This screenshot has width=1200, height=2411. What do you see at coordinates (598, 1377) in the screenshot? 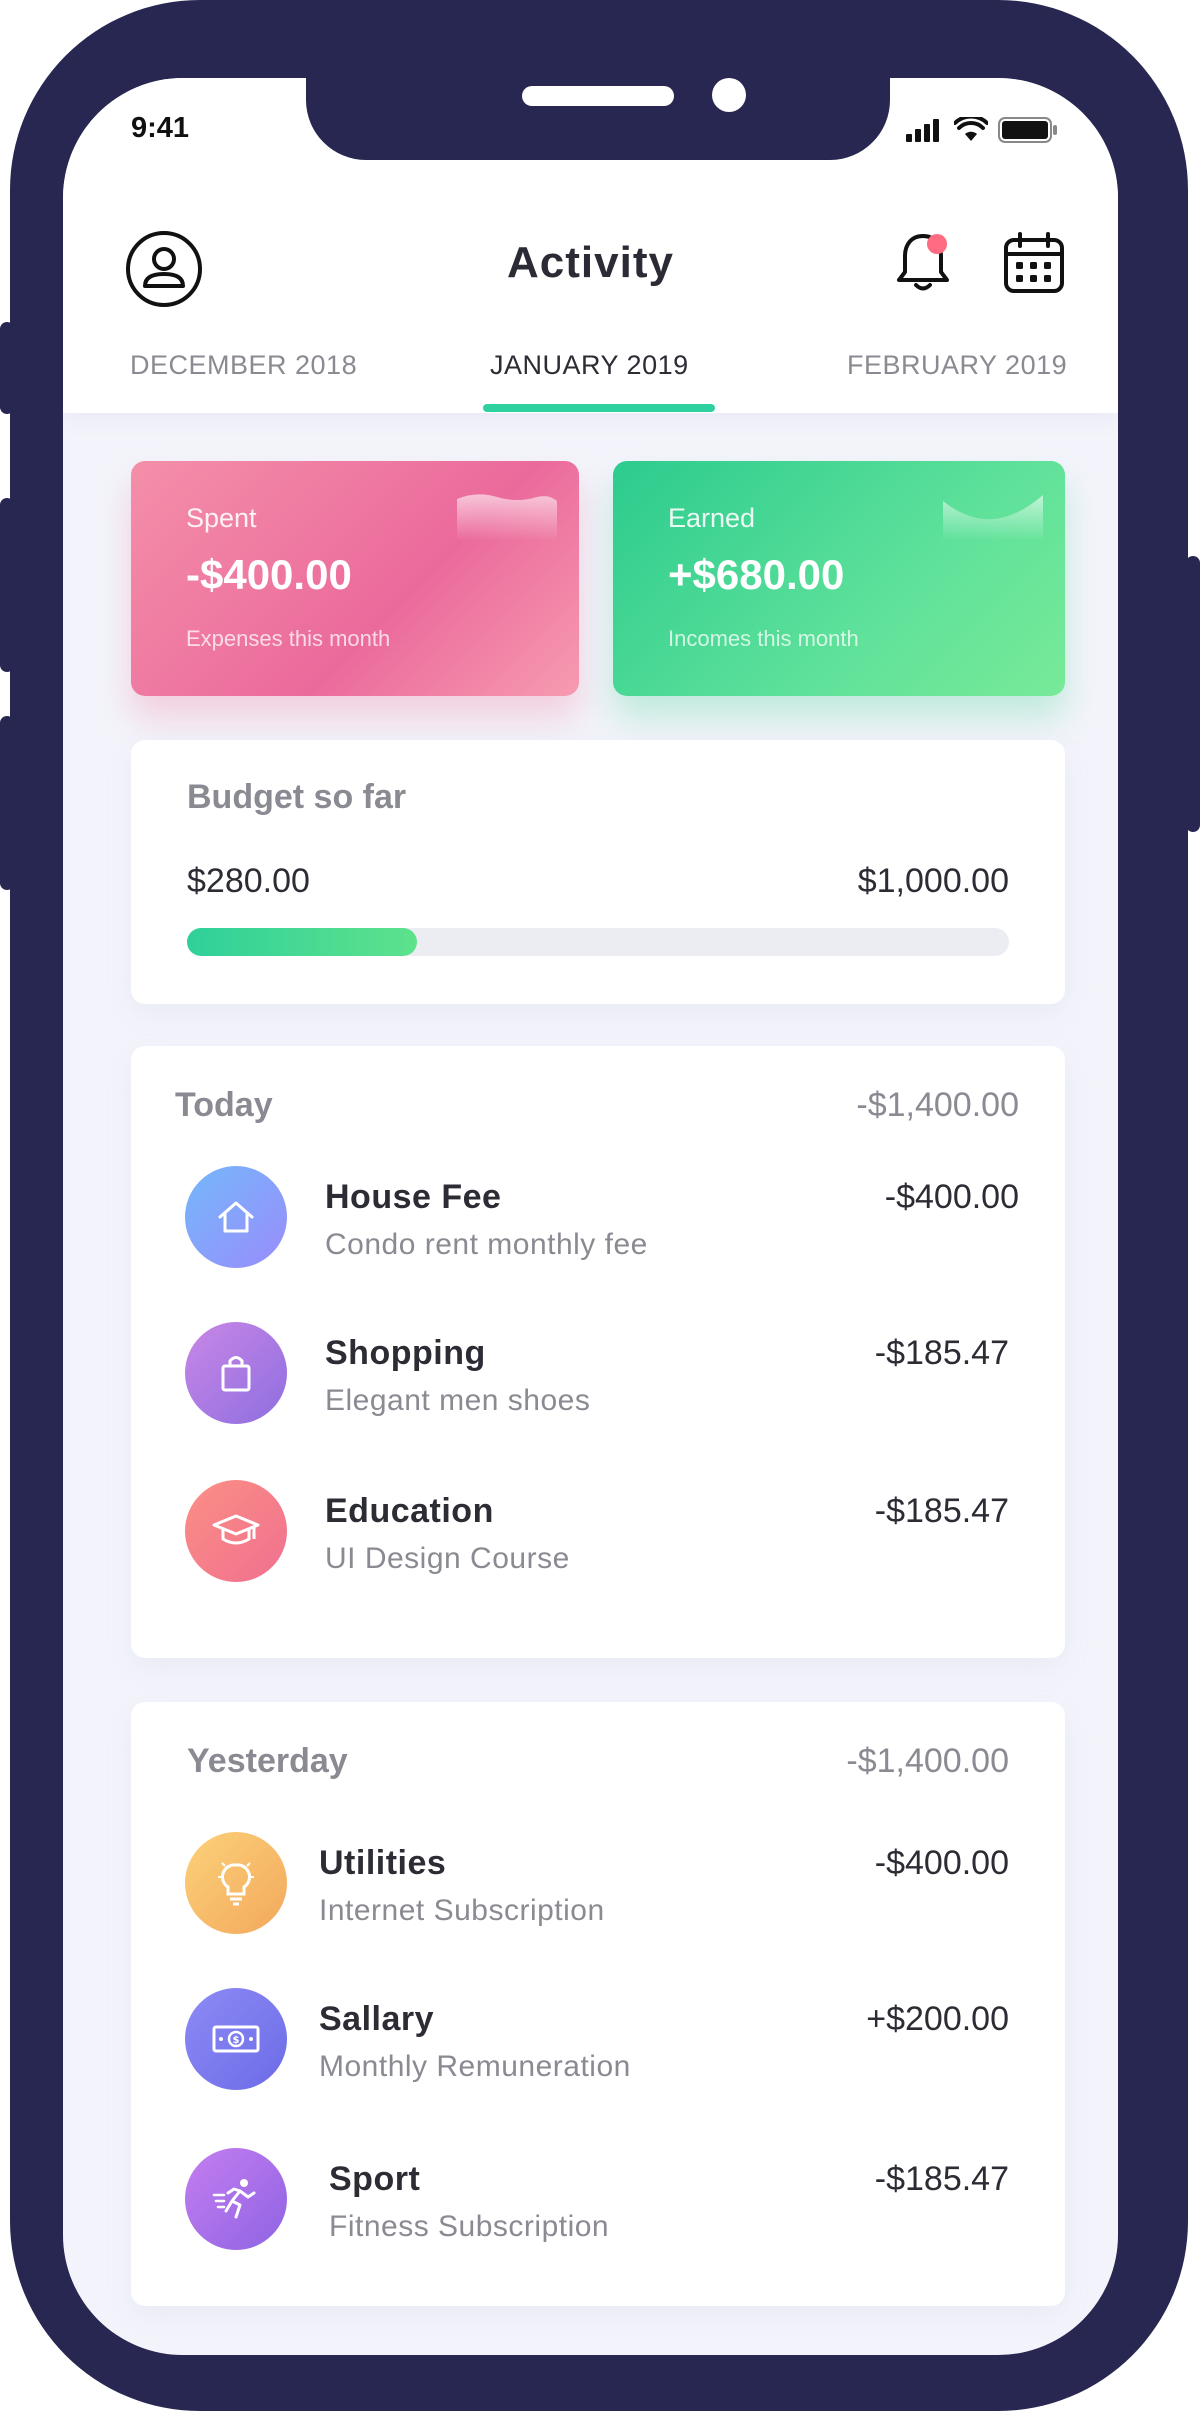
I see `transaction-shopping: Shopping Elegant men shoes -$185.47` at bounding box center [598, 1377].